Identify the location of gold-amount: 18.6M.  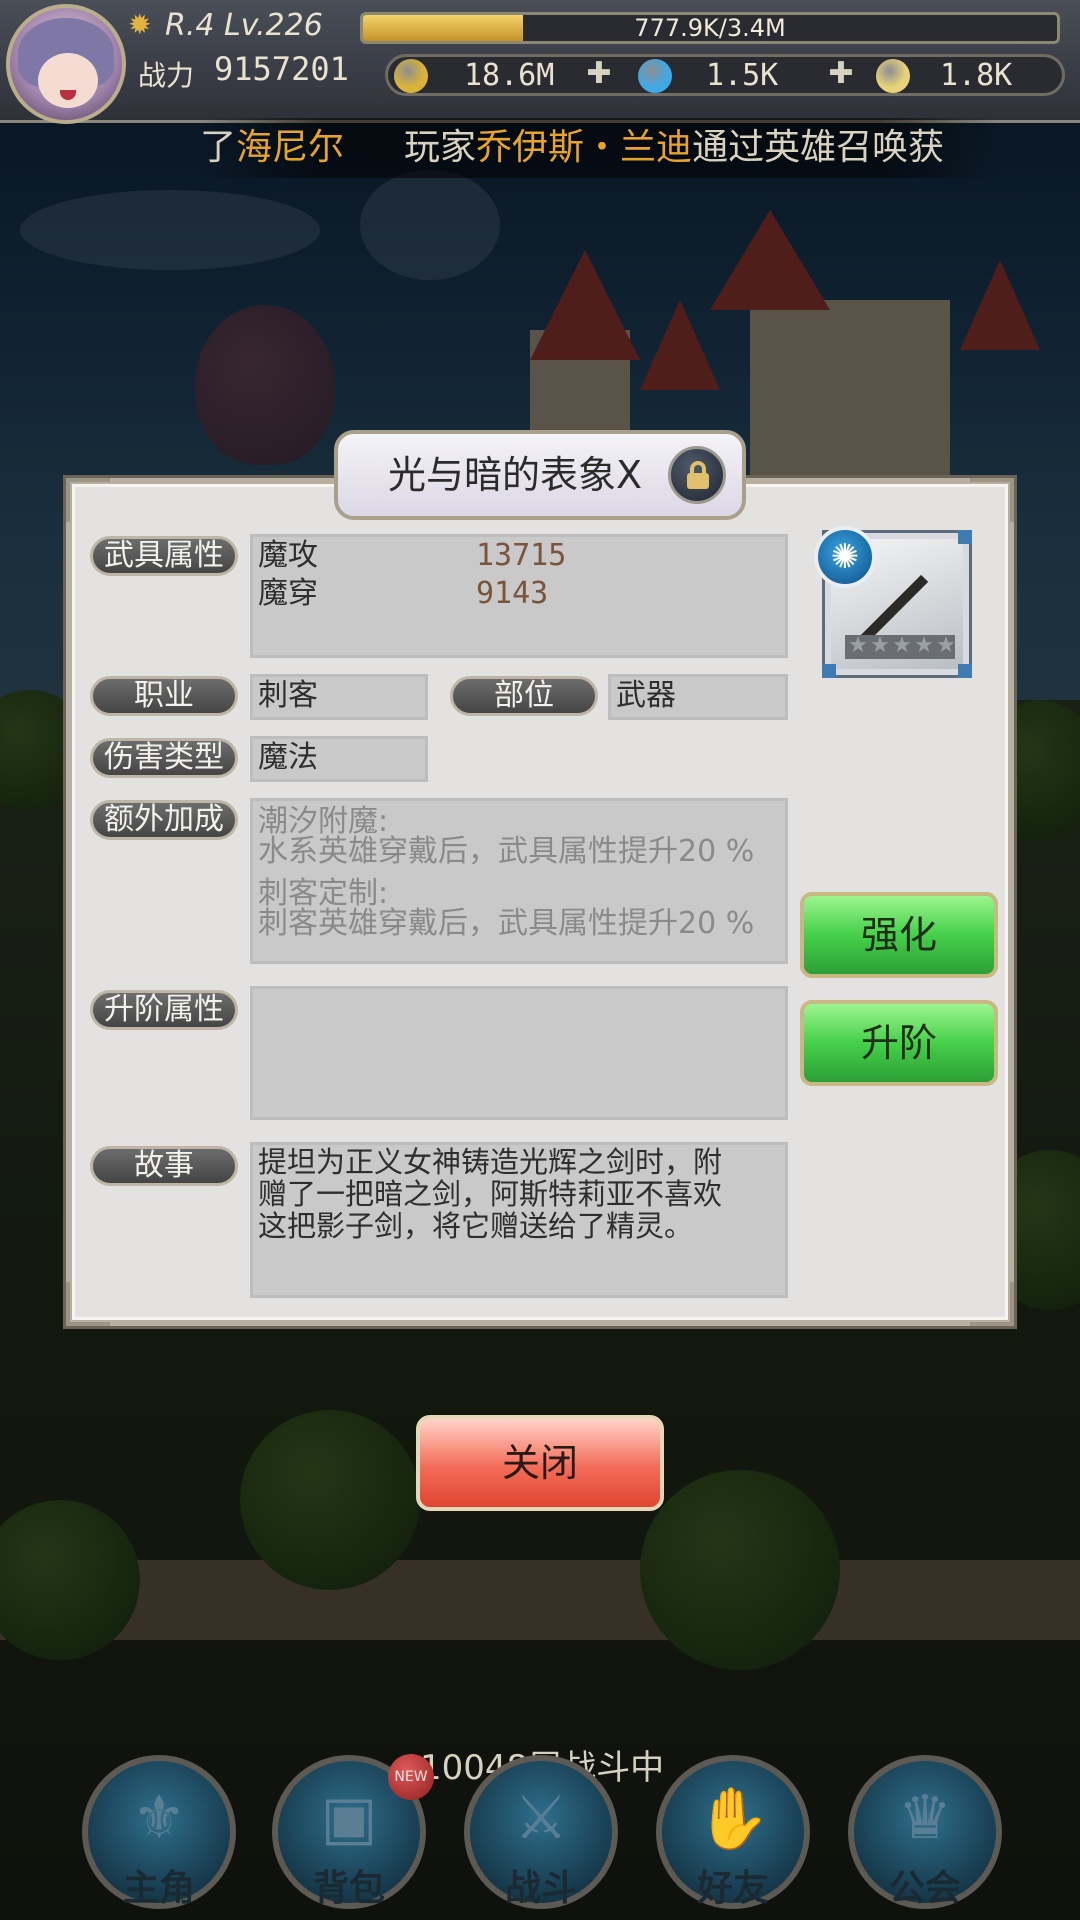
(509, 75).